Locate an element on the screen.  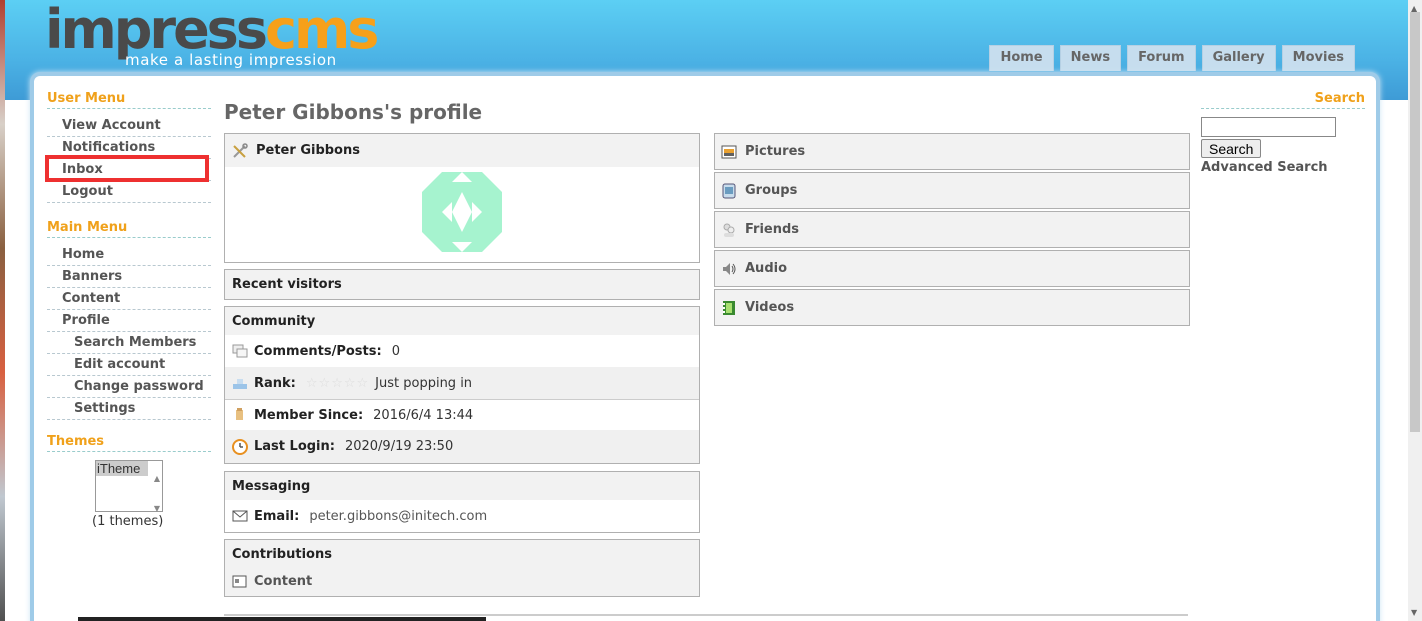
theme-count: (1 themes) is located at coordinates (128, 521).